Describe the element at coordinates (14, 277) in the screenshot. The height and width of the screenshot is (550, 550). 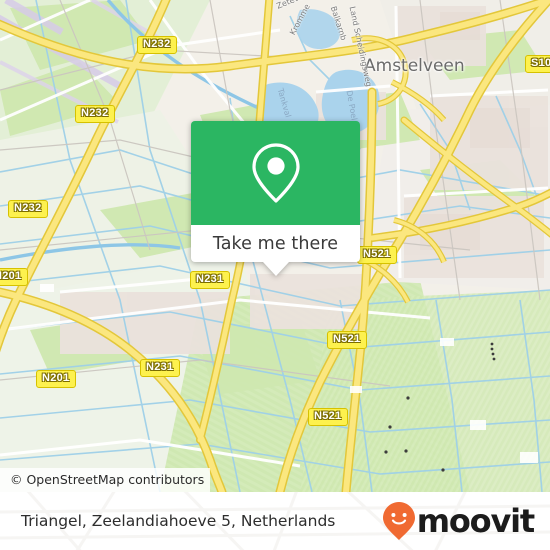
I see `road-shield-n201-1: N201` at that location.